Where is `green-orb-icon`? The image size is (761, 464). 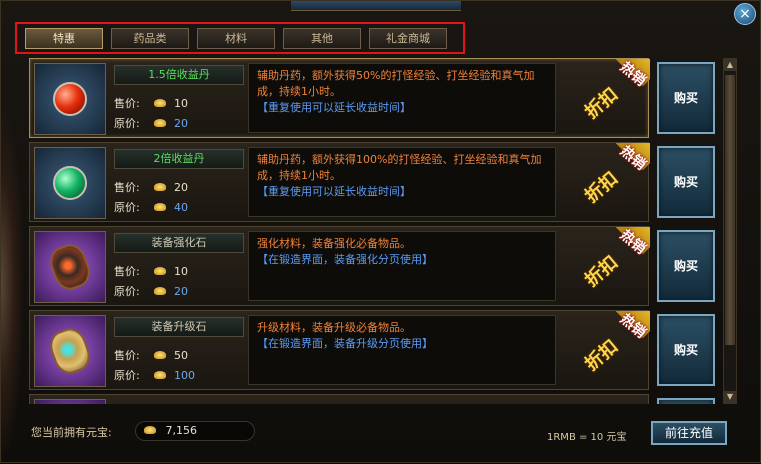 green-orb-icon is located at coordinates (70, 183).